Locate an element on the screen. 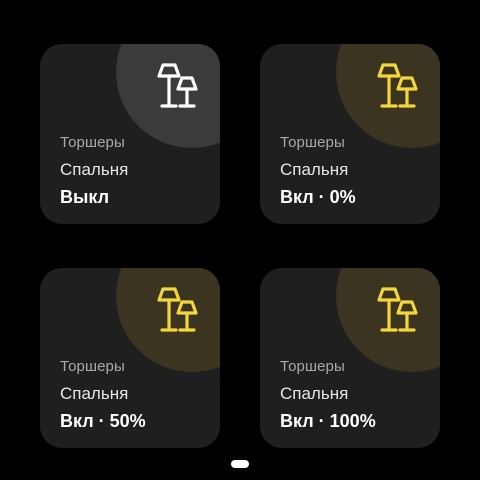 The image size is (480, 480). tile-state-label: Выкл is located at coordinates (85, 197).